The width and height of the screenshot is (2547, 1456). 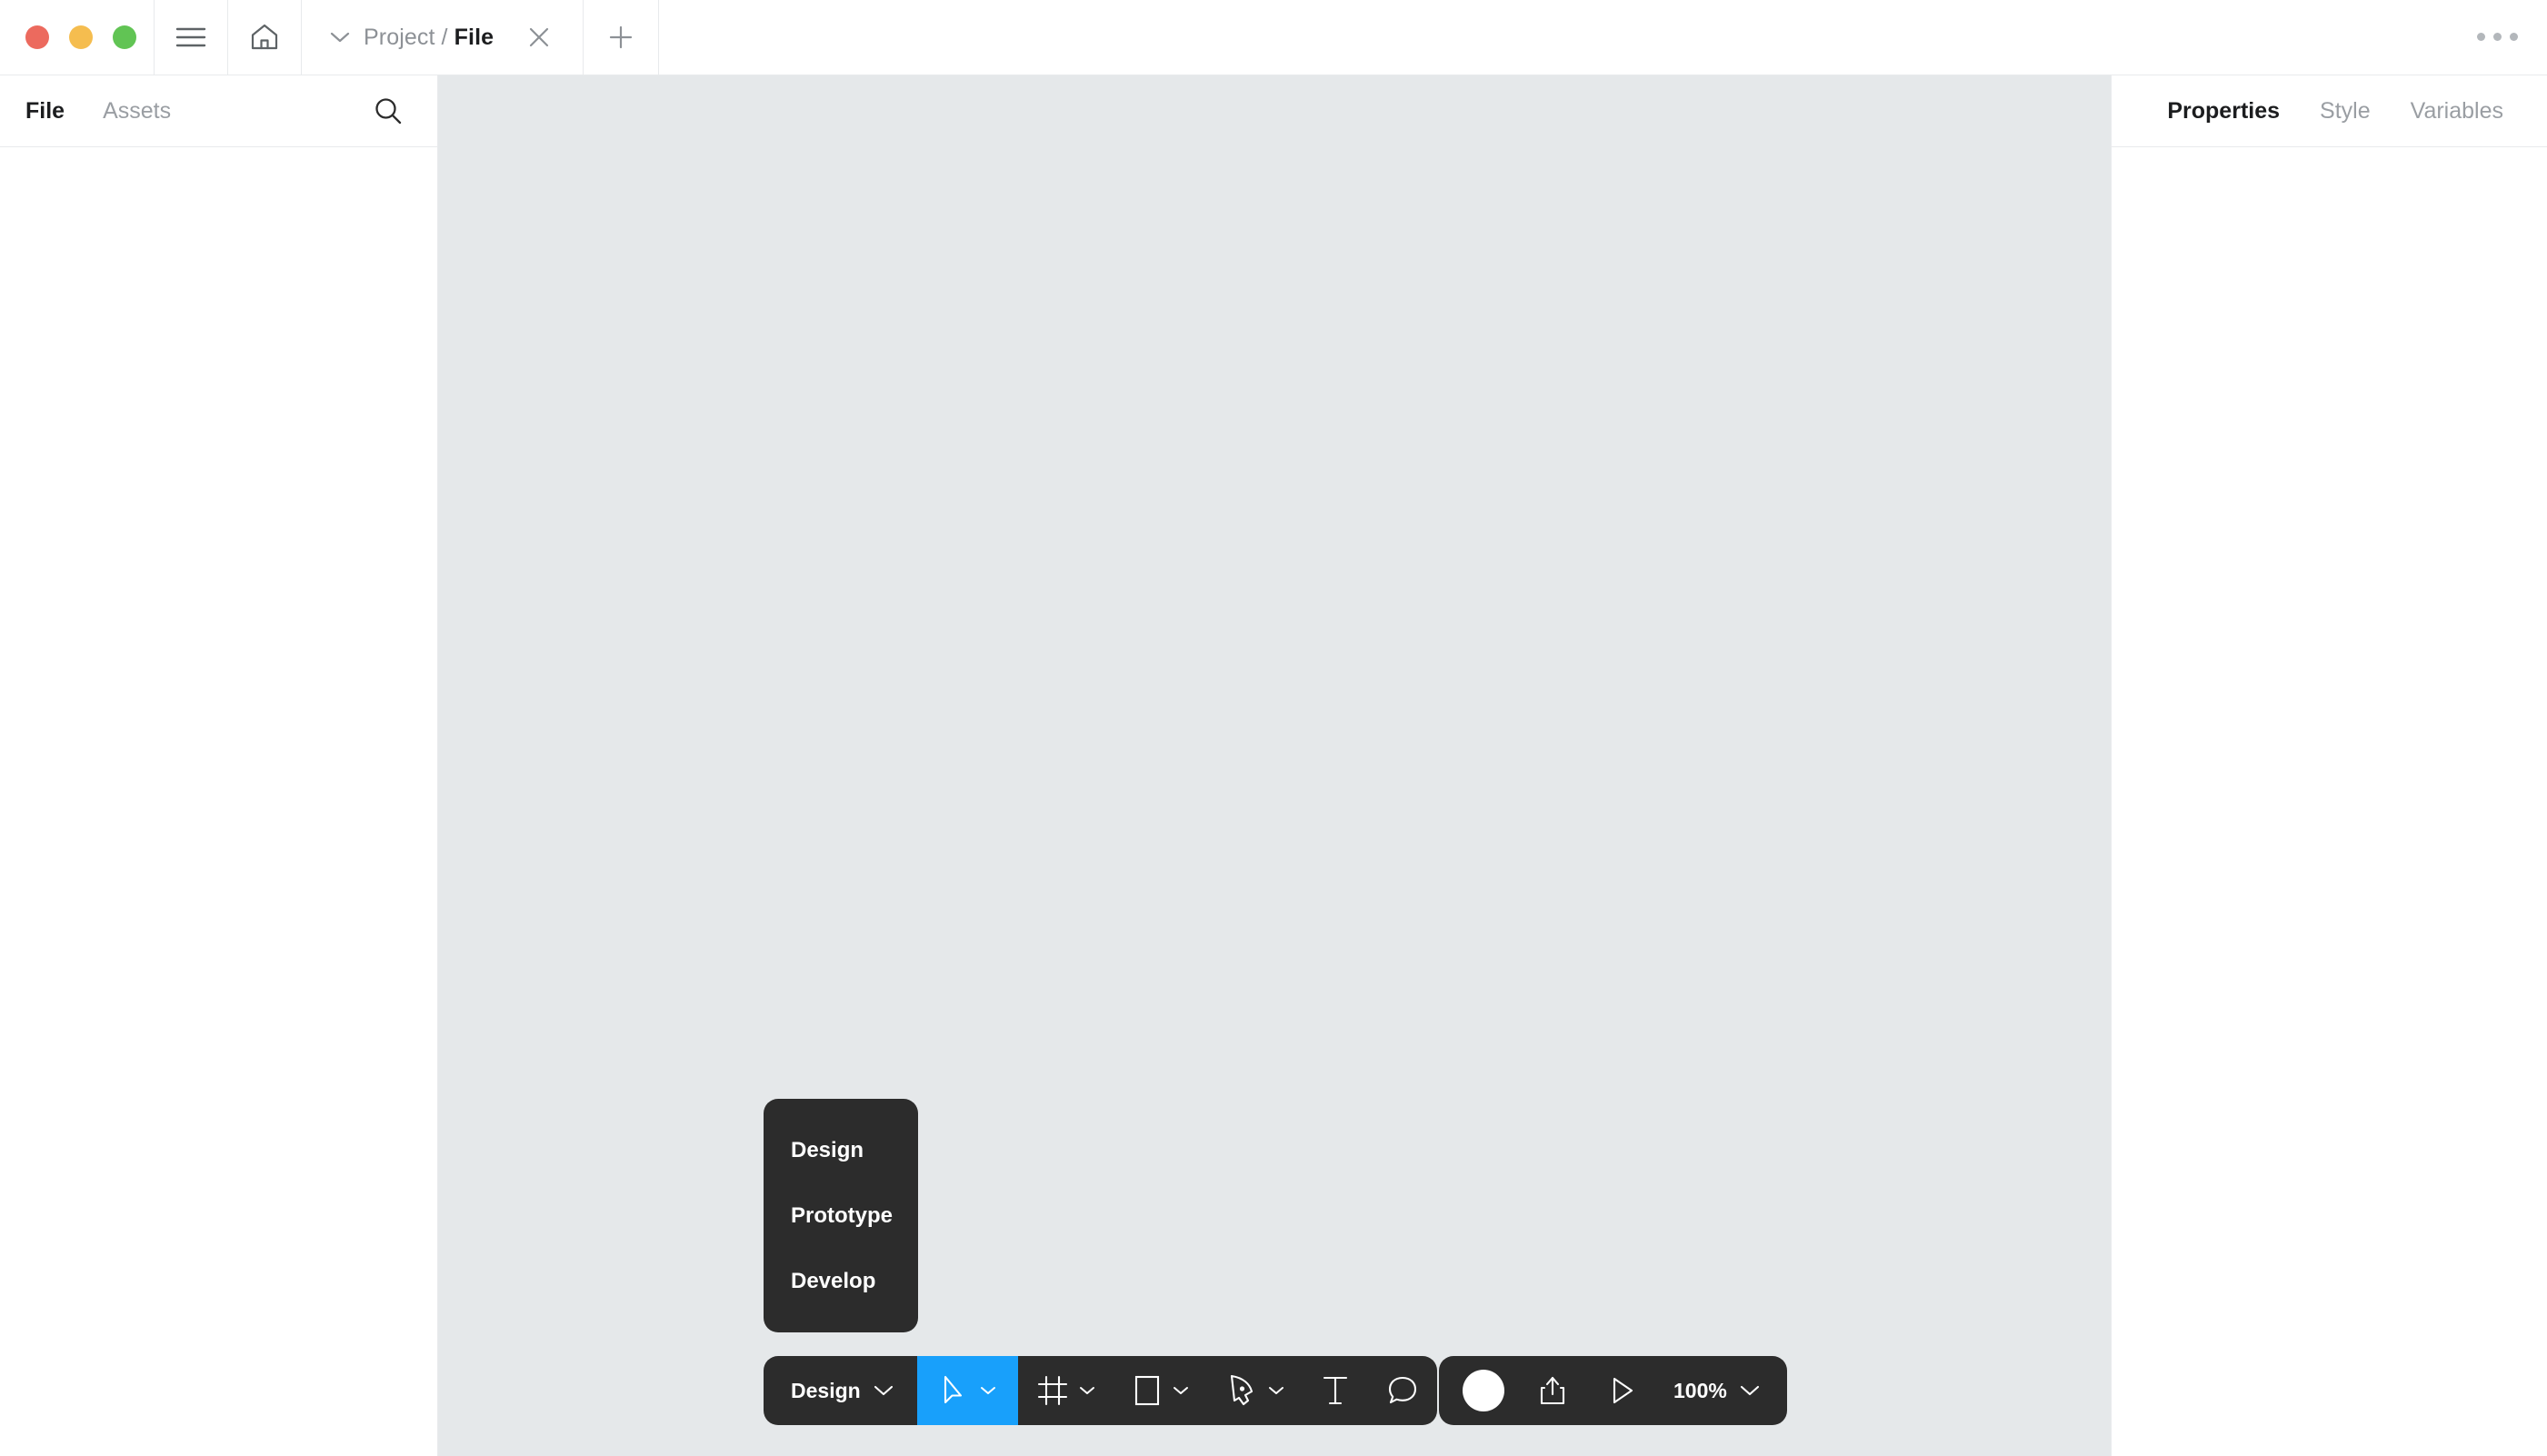 I want to click on present-button, so click(x=1622, y=1390).